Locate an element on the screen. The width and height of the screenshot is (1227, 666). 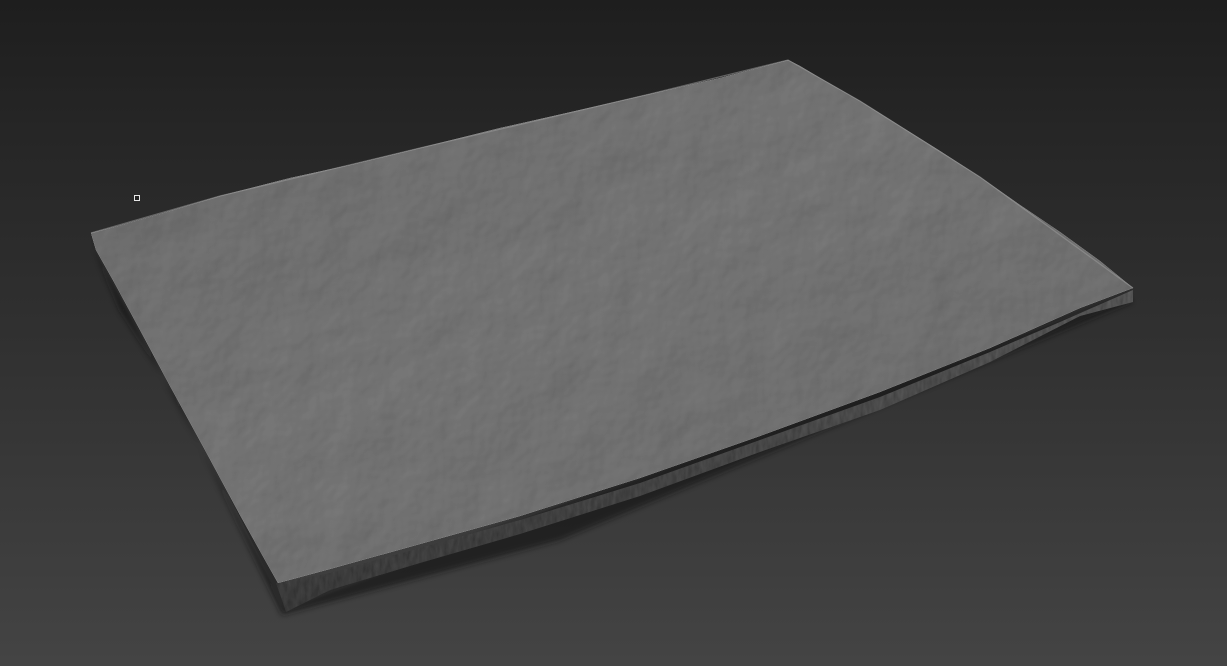
pivot-marker-icon is located at coordinates (137, 198).